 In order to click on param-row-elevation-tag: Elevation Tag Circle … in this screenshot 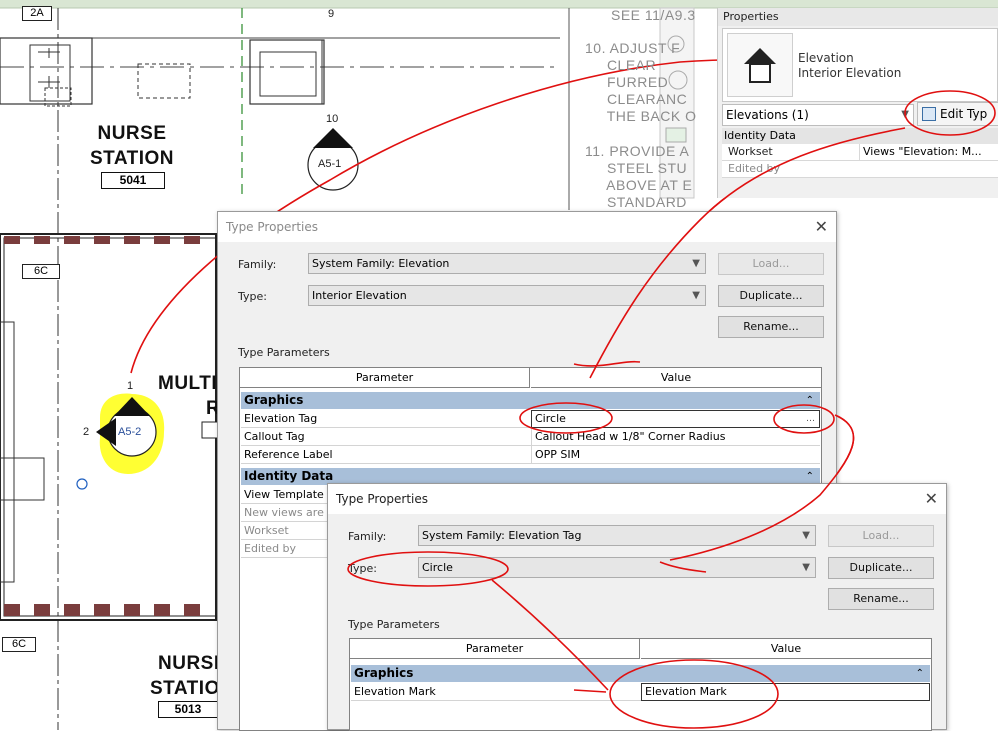, I will do `click(530, 419)`.